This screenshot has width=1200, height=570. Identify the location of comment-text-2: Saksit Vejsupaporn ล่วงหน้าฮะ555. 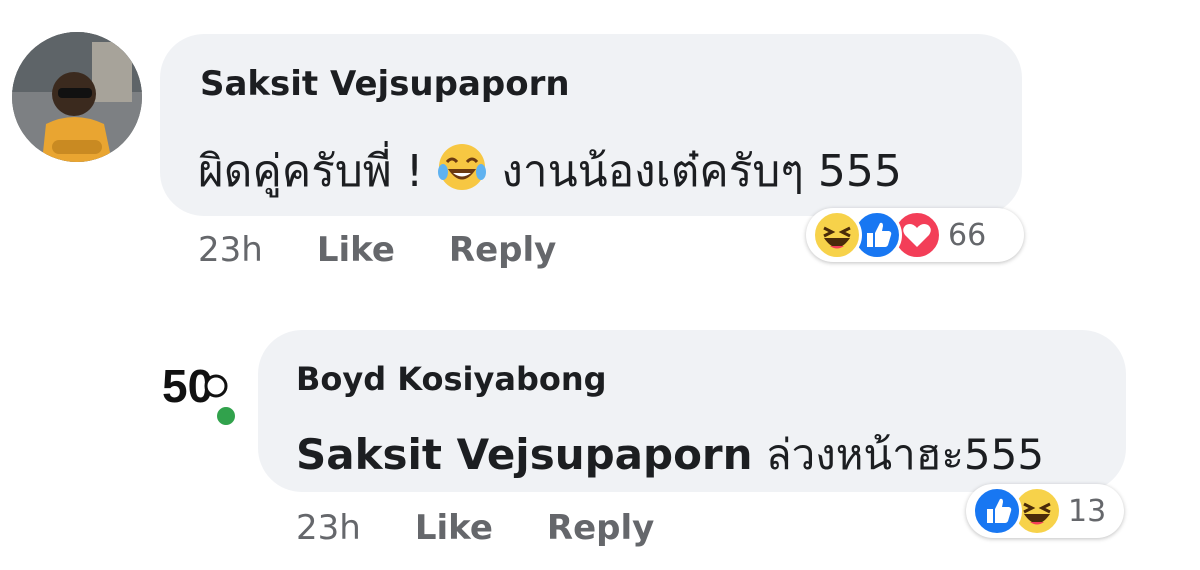
(670, 455).